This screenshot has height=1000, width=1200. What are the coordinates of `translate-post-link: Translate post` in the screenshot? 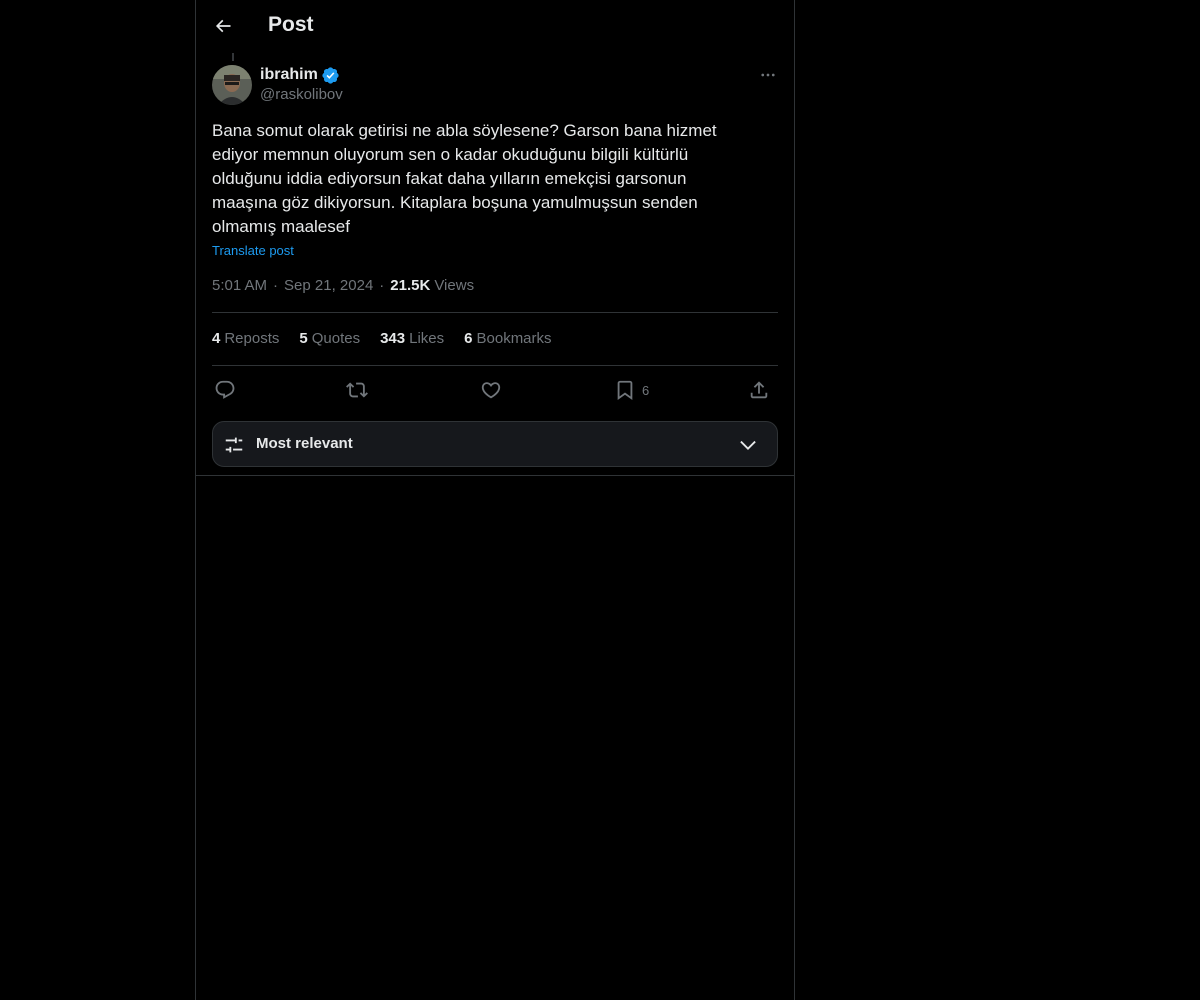 It's located at (253, 250).